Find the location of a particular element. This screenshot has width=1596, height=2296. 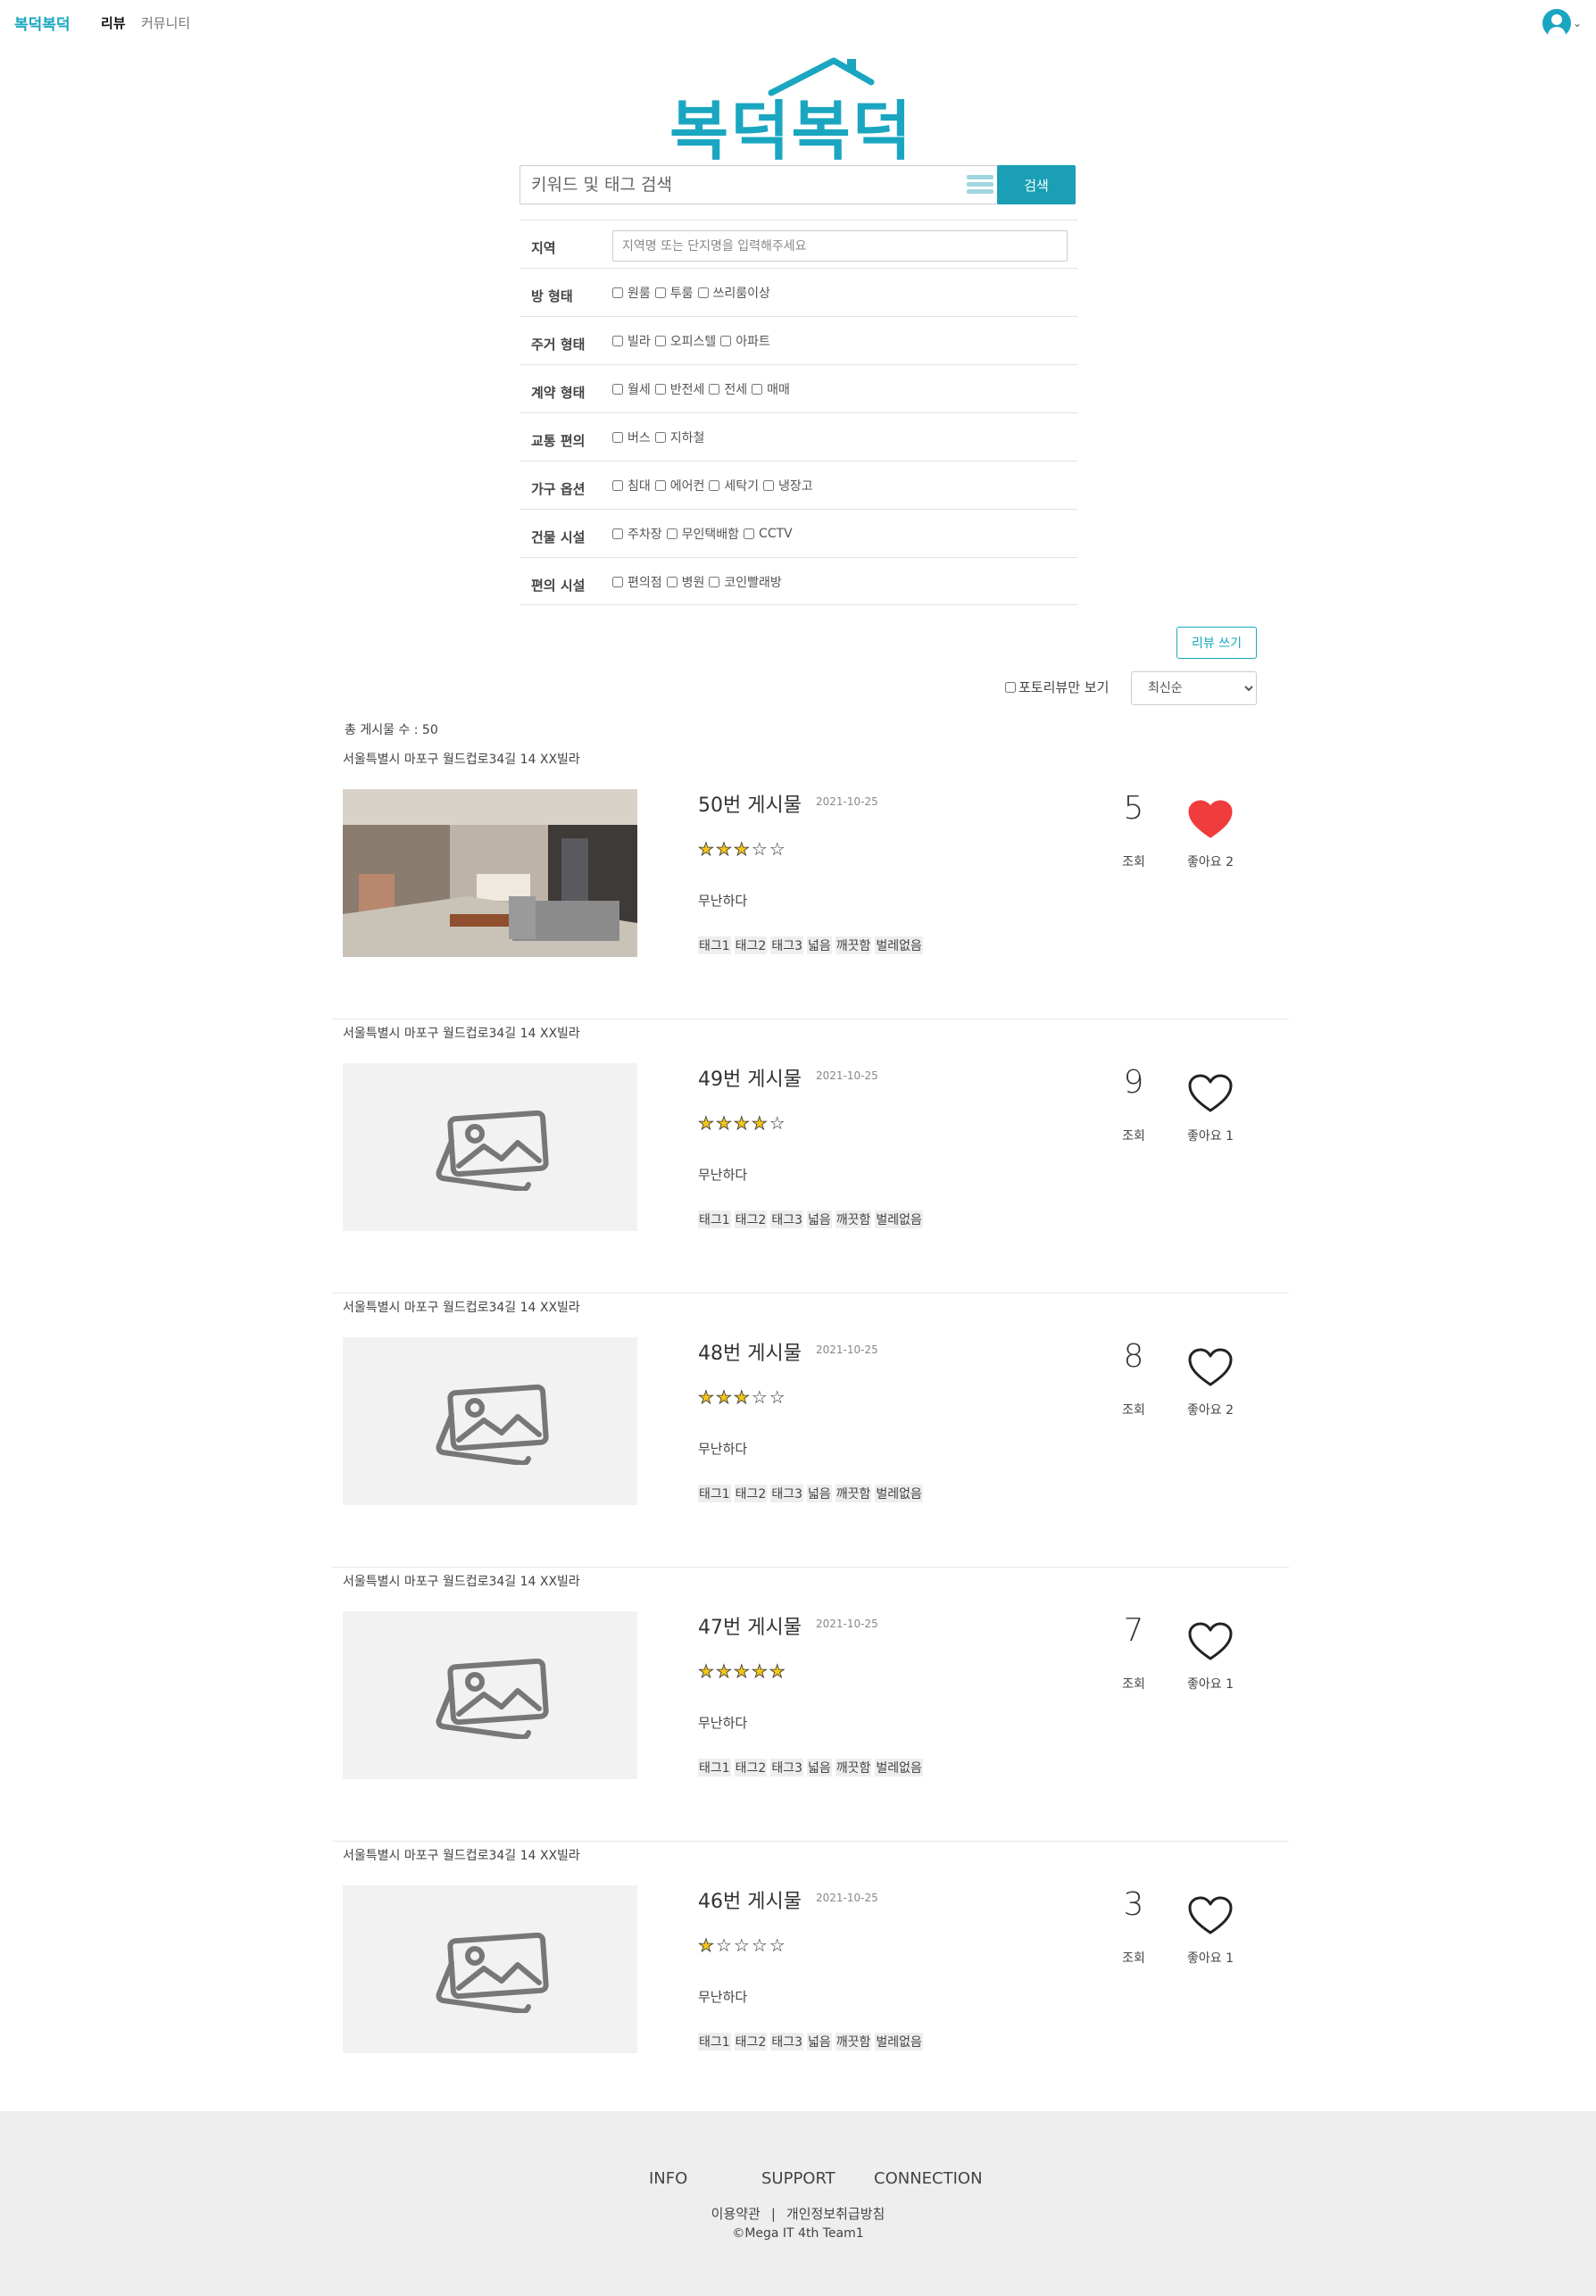

filter-option: 아파트 is located at coordinates (745, 341).